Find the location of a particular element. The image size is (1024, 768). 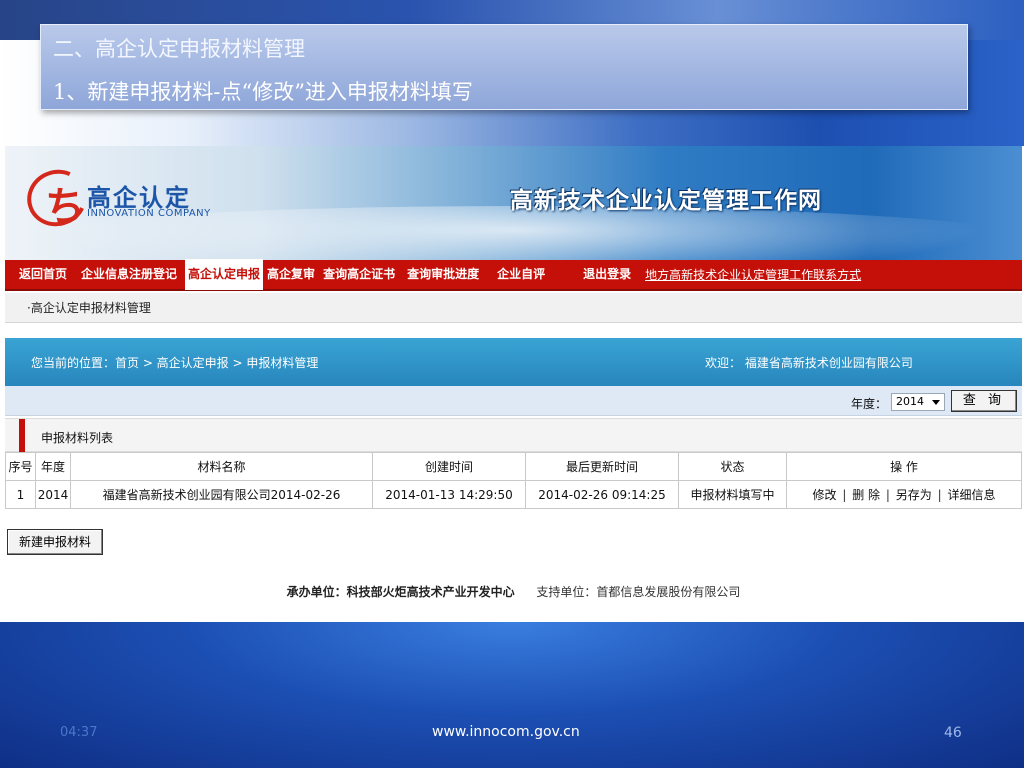

chevron-down-icon is located at coordinates (936, 402).